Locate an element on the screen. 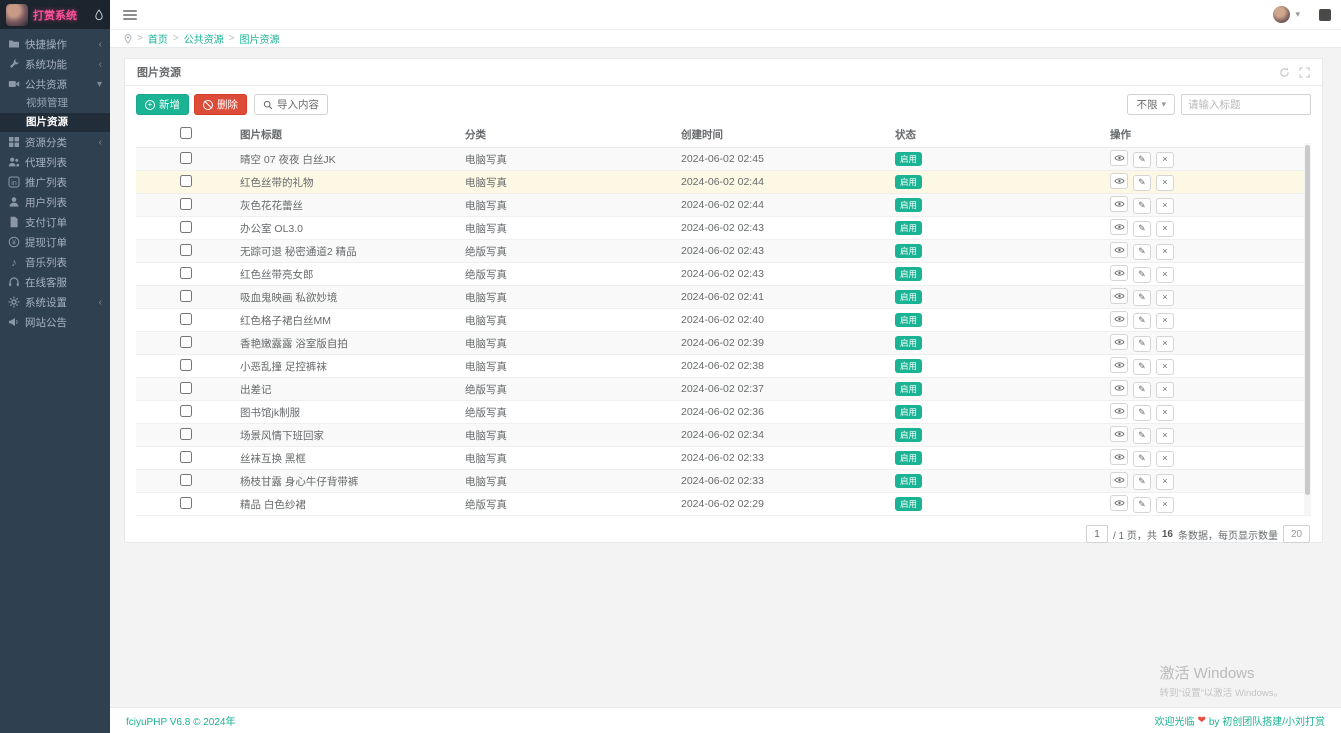  sidebar-item-10: 在线客服 is located at coordinates (55, 282).